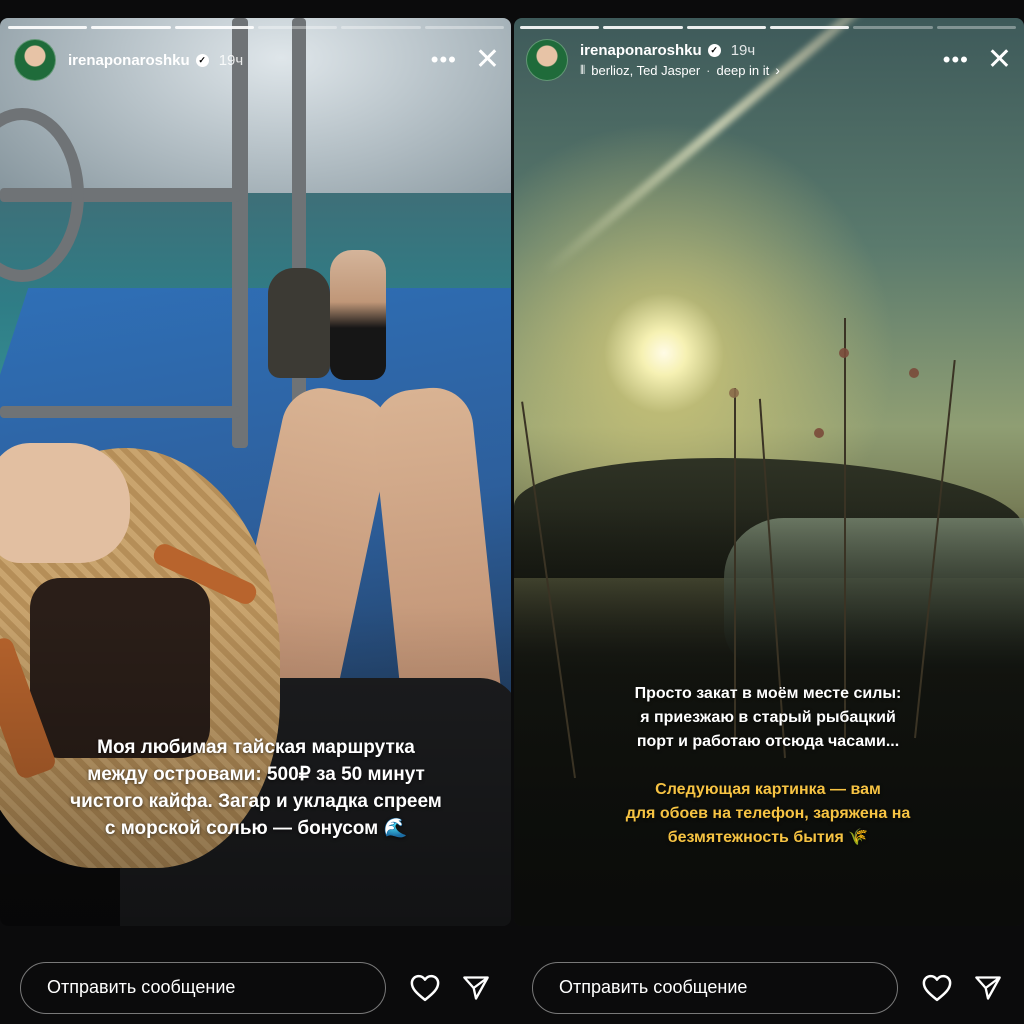  Describe the element at coordinates (512, 512) in the screenshot. I see `divider` at that location.